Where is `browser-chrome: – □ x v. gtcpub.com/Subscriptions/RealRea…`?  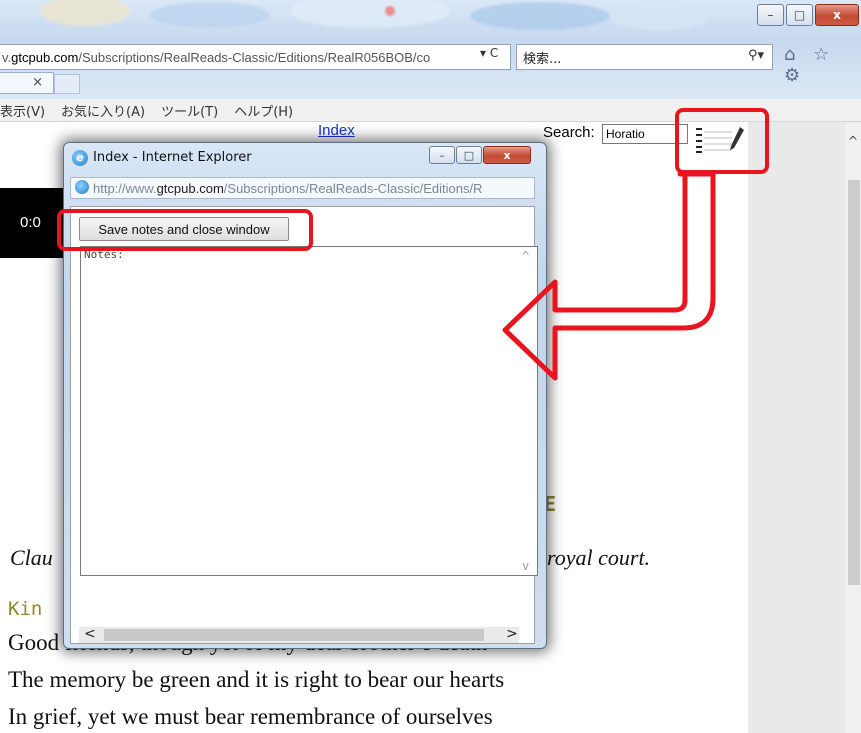 browser-chrome: – □ x v. gtcpub.com/Subscriptions/RealRea… is located at coordinates (430, 50).